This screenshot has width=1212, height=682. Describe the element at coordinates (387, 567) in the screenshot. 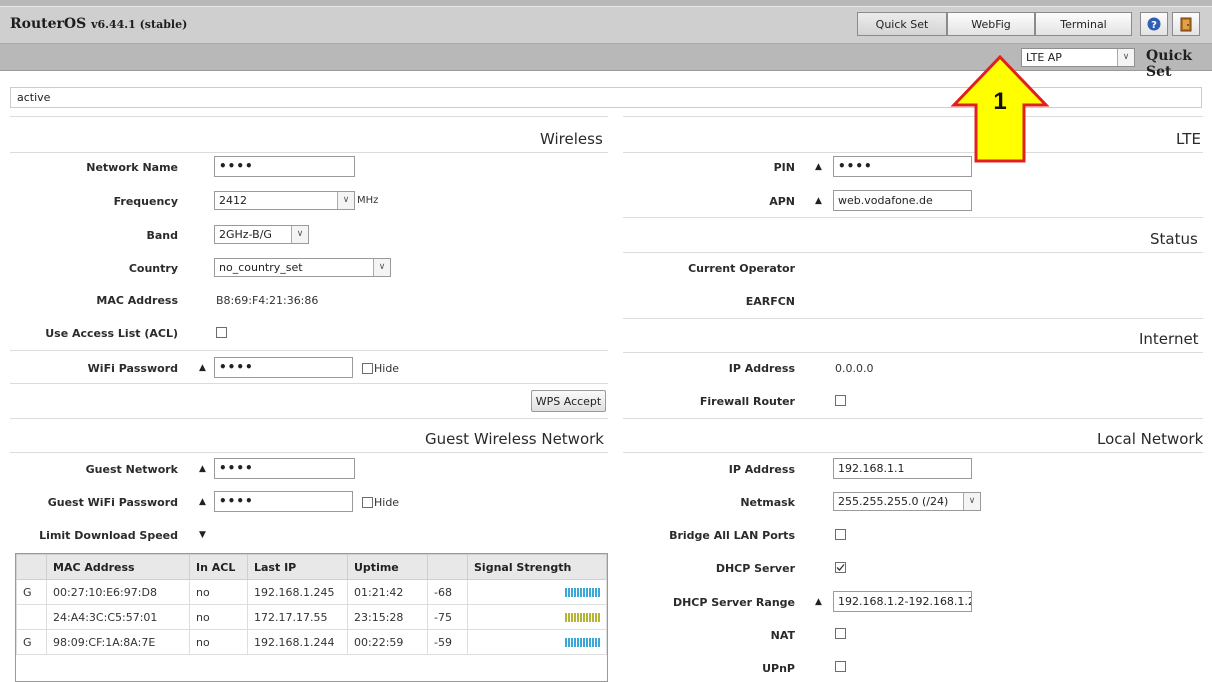

I see `column-header: Uptime` at that location.